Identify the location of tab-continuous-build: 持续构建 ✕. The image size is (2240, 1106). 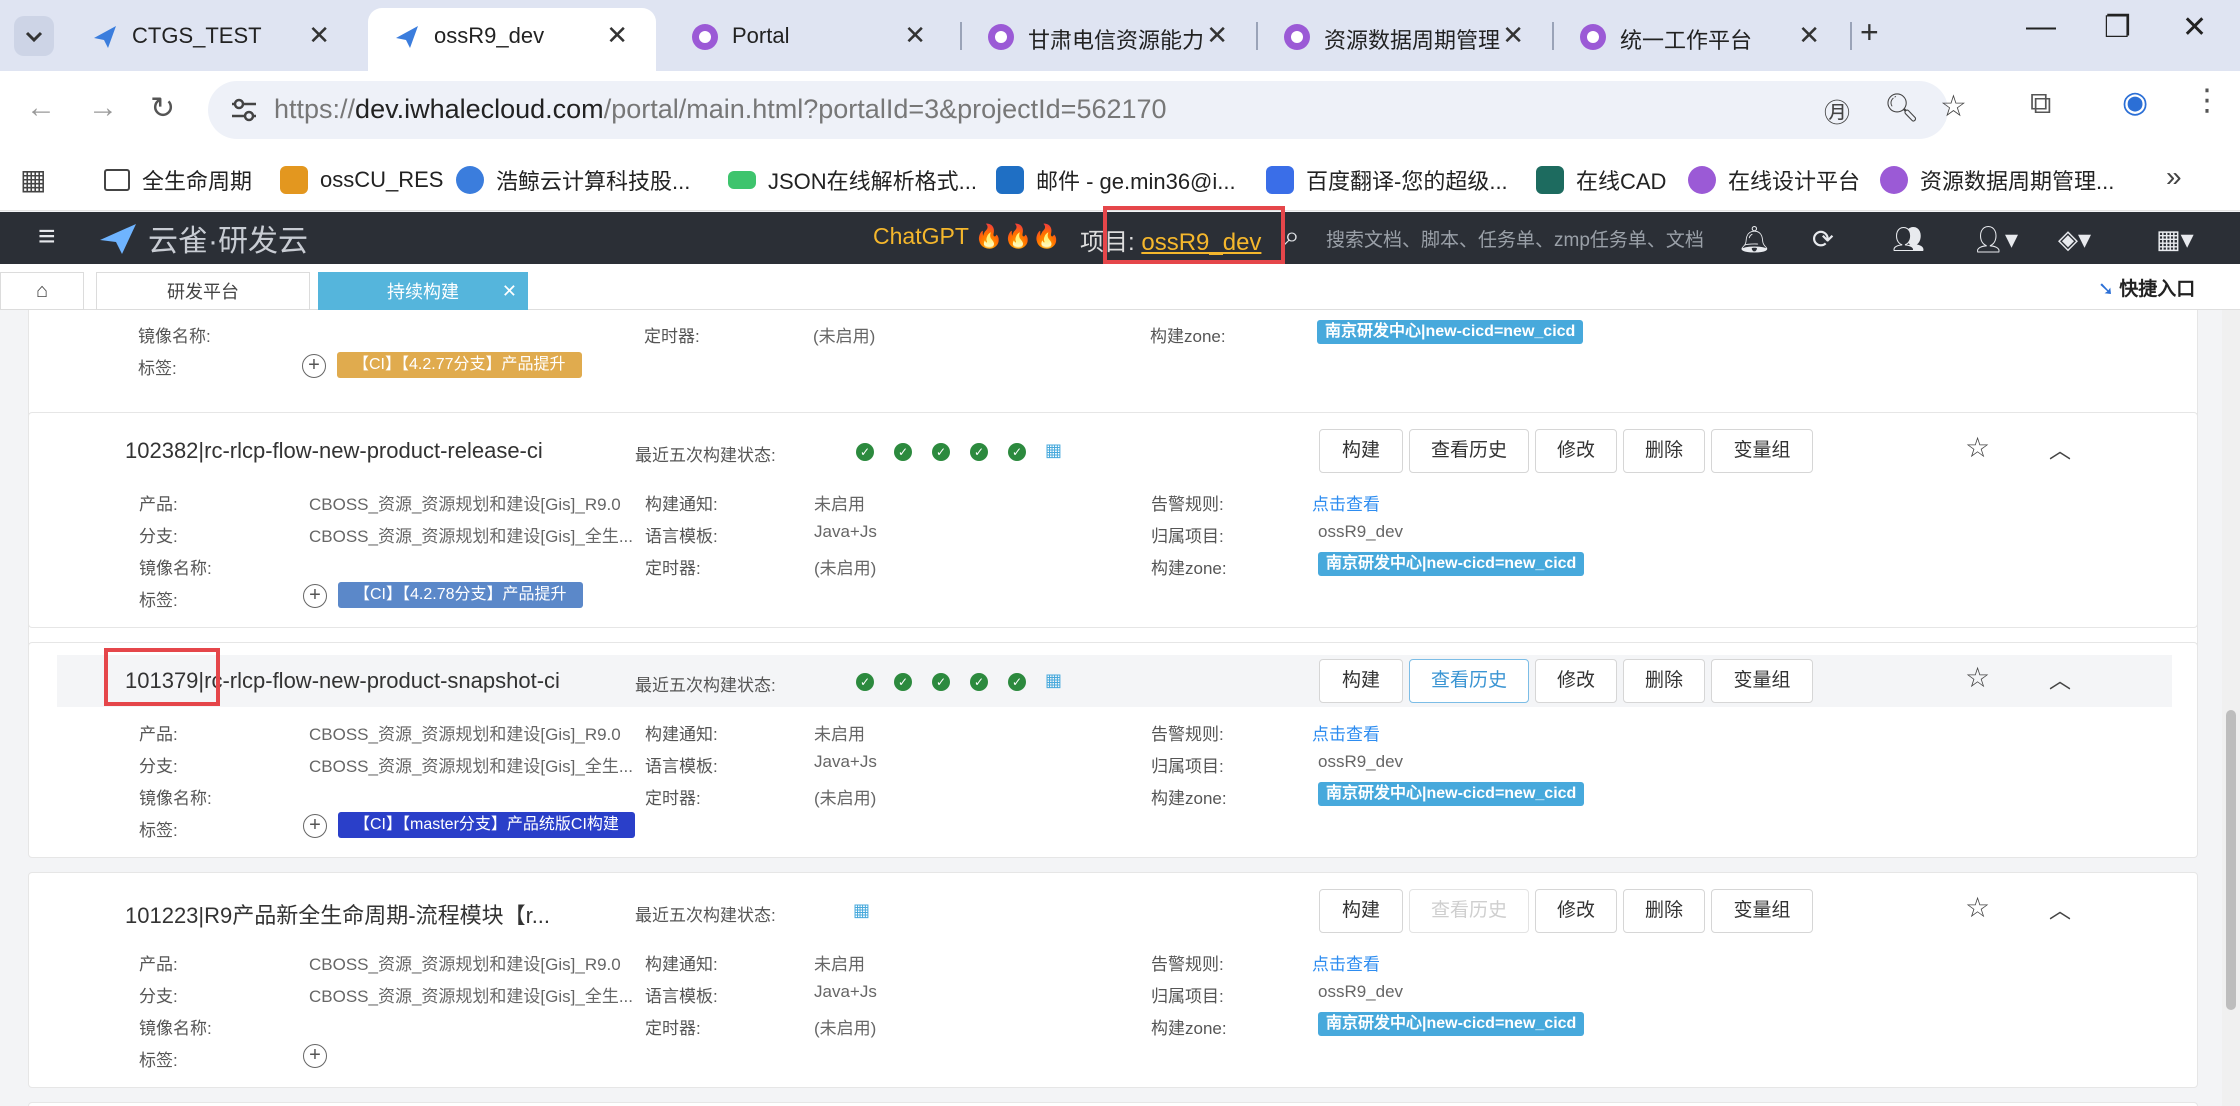
(423, 291).